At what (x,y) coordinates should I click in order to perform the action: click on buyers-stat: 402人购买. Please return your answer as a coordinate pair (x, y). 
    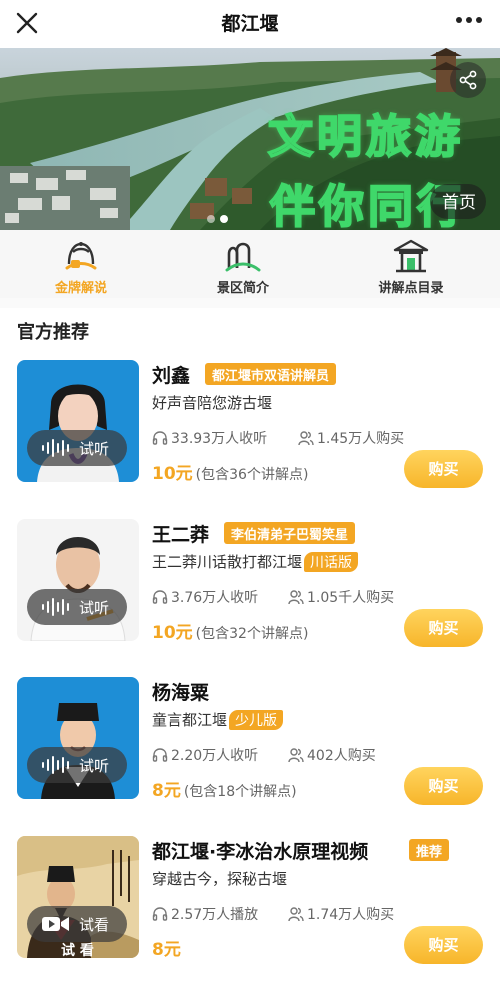
    Looking at the image, I should click on (332, 755).